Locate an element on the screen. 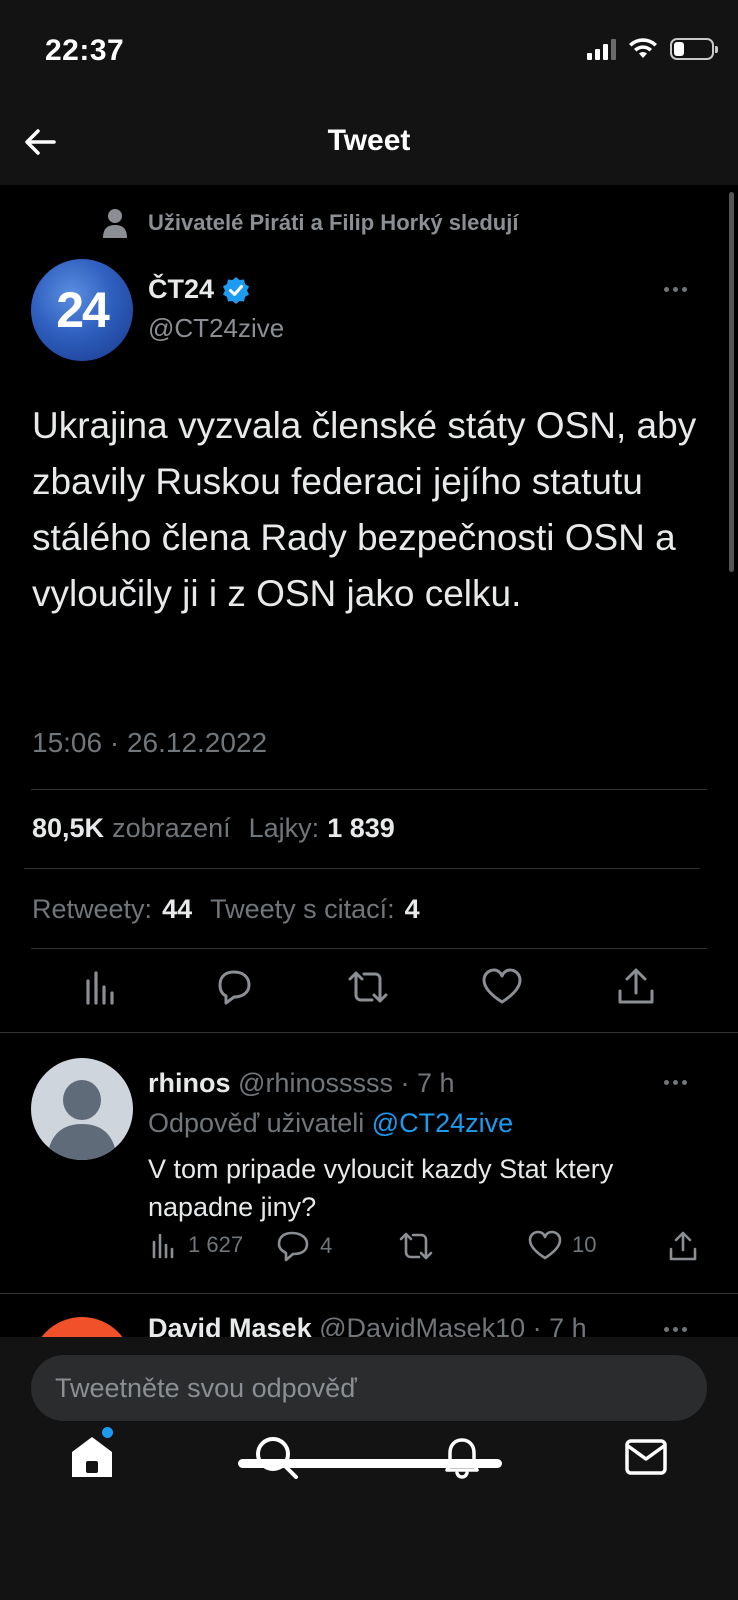  author-name: ČT24 is located at coordinates (181, 289).